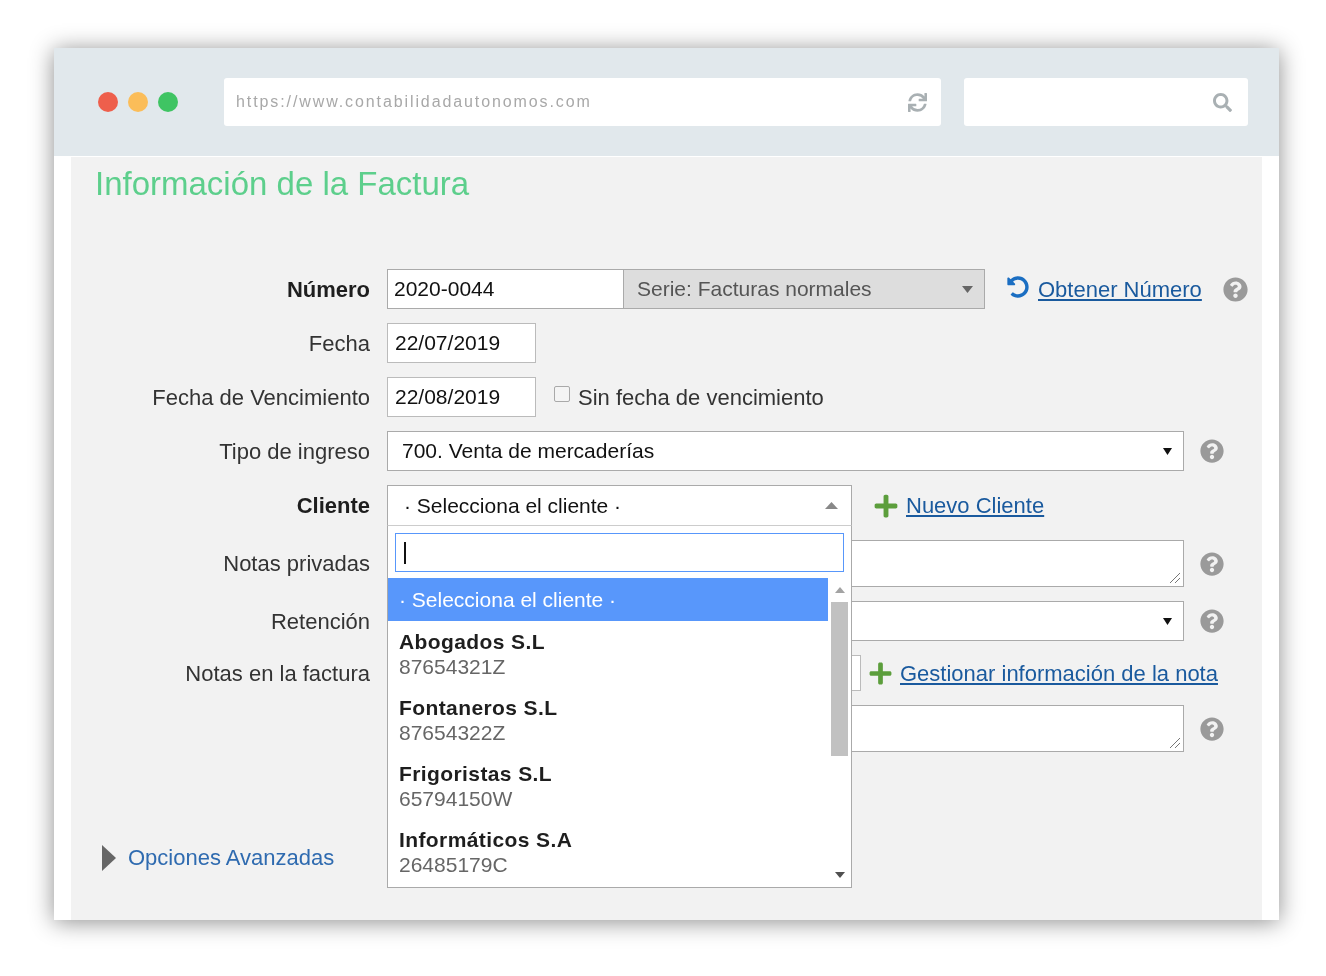  What do you see at coordinates (562, 394) in the screenshot?
I see `checkbox` at bounding box center [562, 394].